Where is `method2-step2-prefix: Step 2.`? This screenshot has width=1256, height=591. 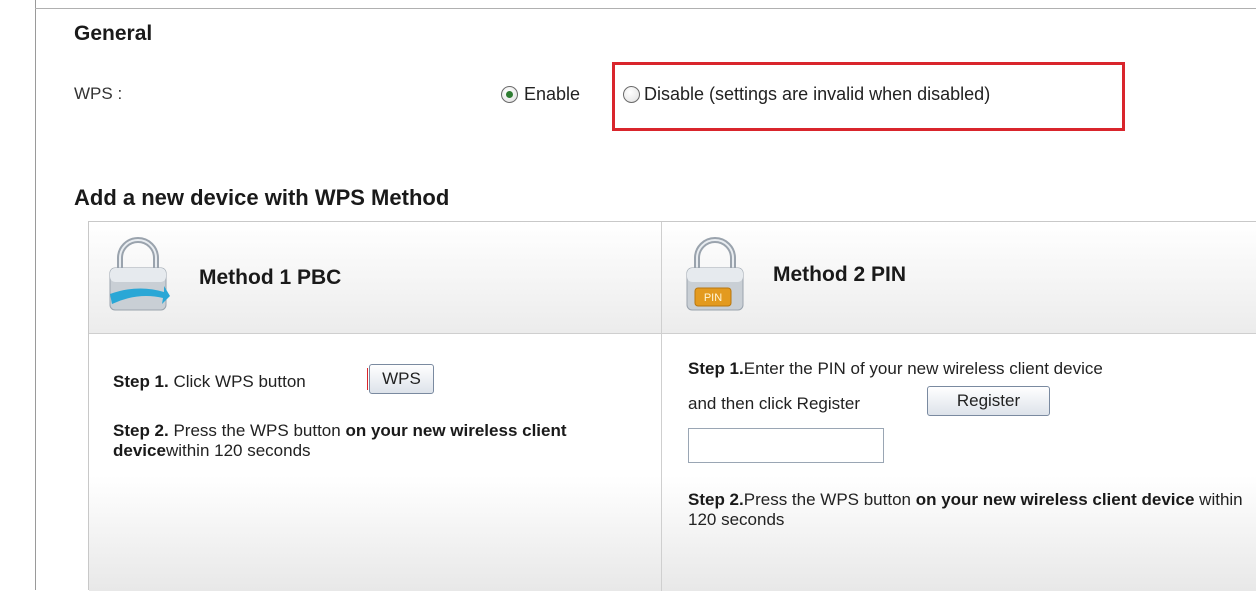 method2-step2-prefix: Step 2. is located at coordinates (716, 499).